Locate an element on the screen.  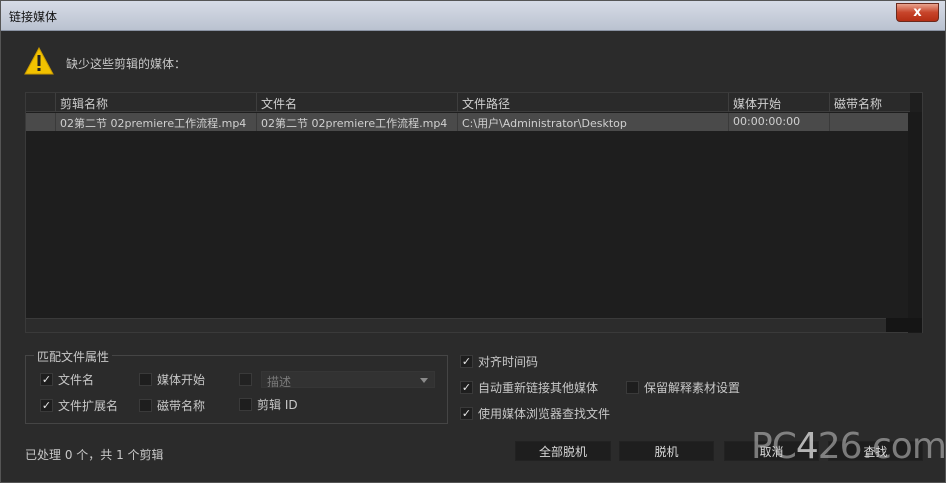
cell-file-path: C:\用户\Administrator\Desktop is located at coordinates (592, 122).